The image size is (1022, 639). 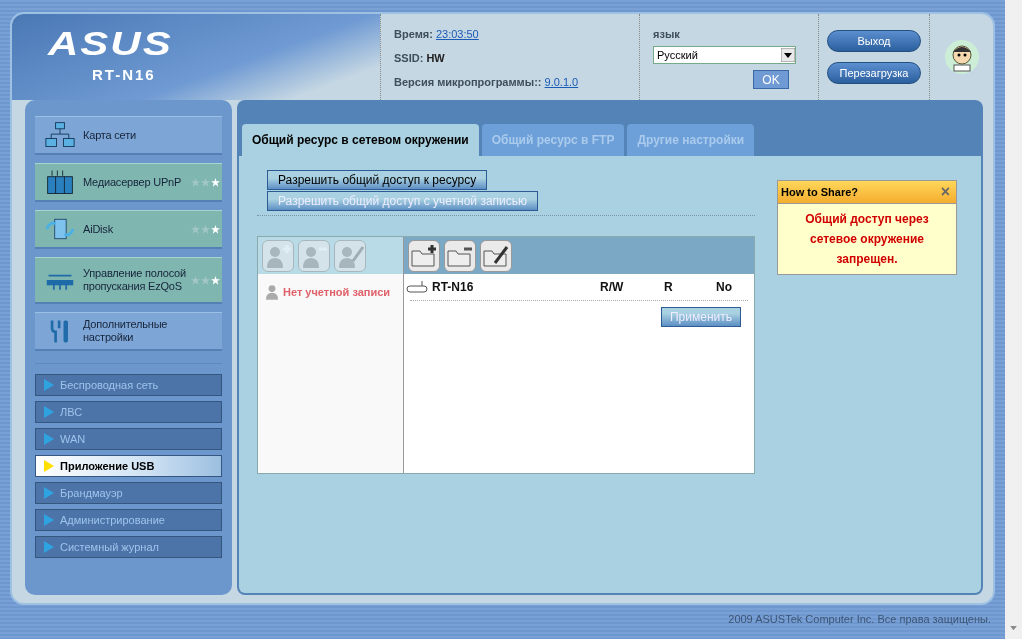 I want to click on submenu-item: Брандмауэр, so click(x=128, y=493).